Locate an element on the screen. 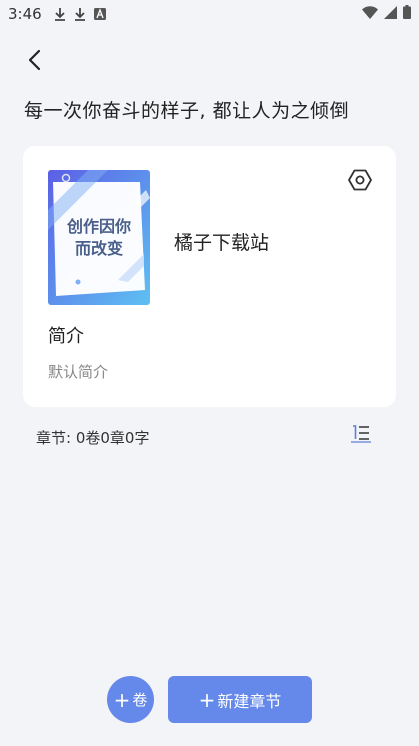  chevron-left-icon is located at coordinates (34, 62).